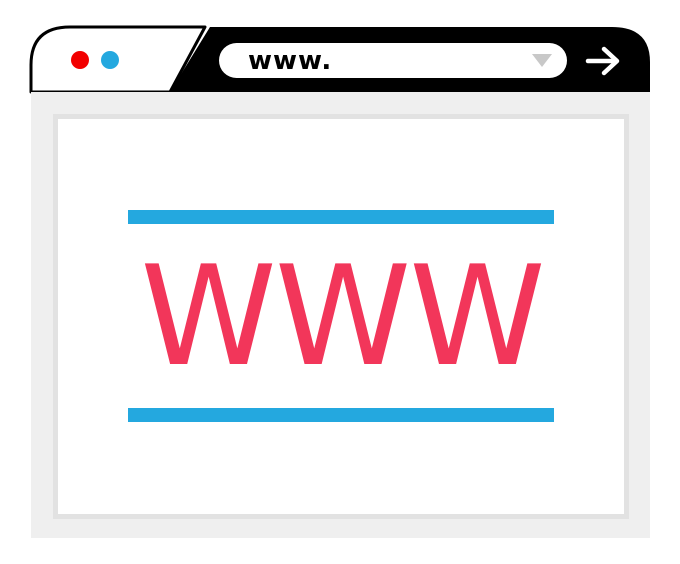  I want to click on address-bar-text: www., so click(290, 61).